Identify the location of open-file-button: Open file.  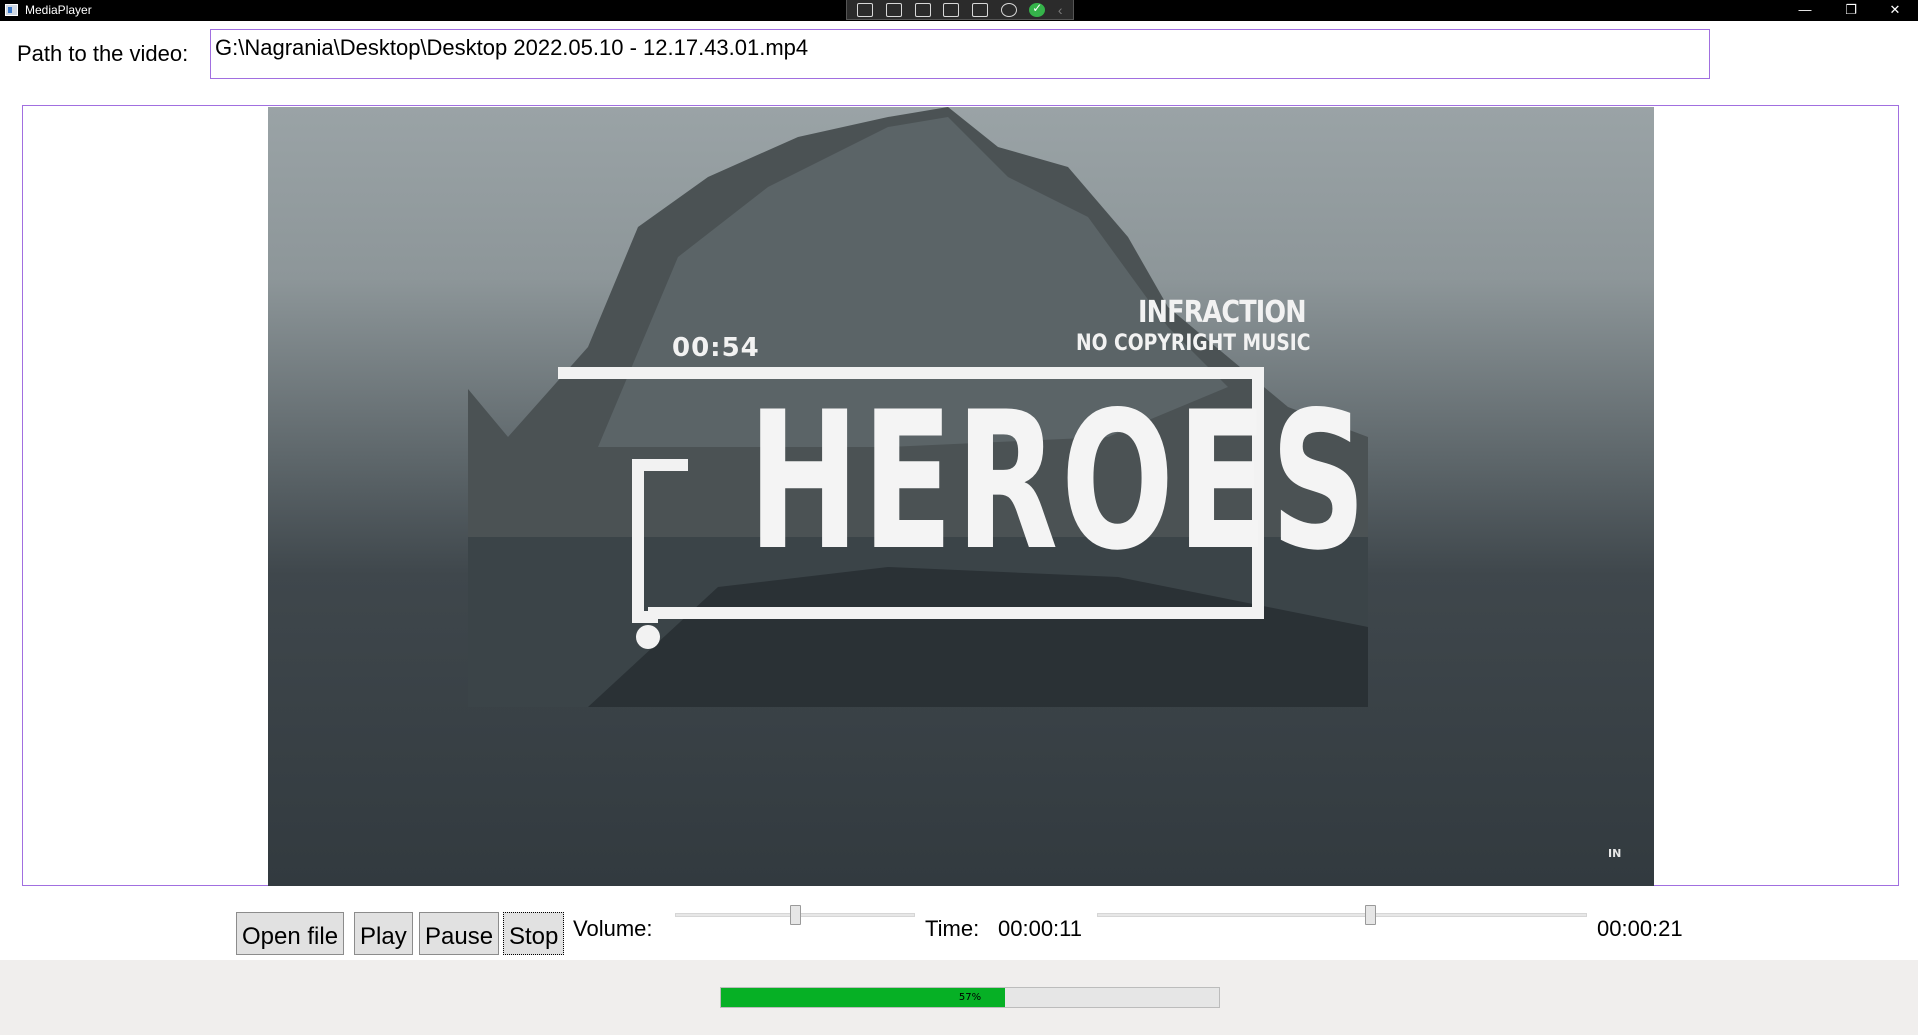
(290, 933).